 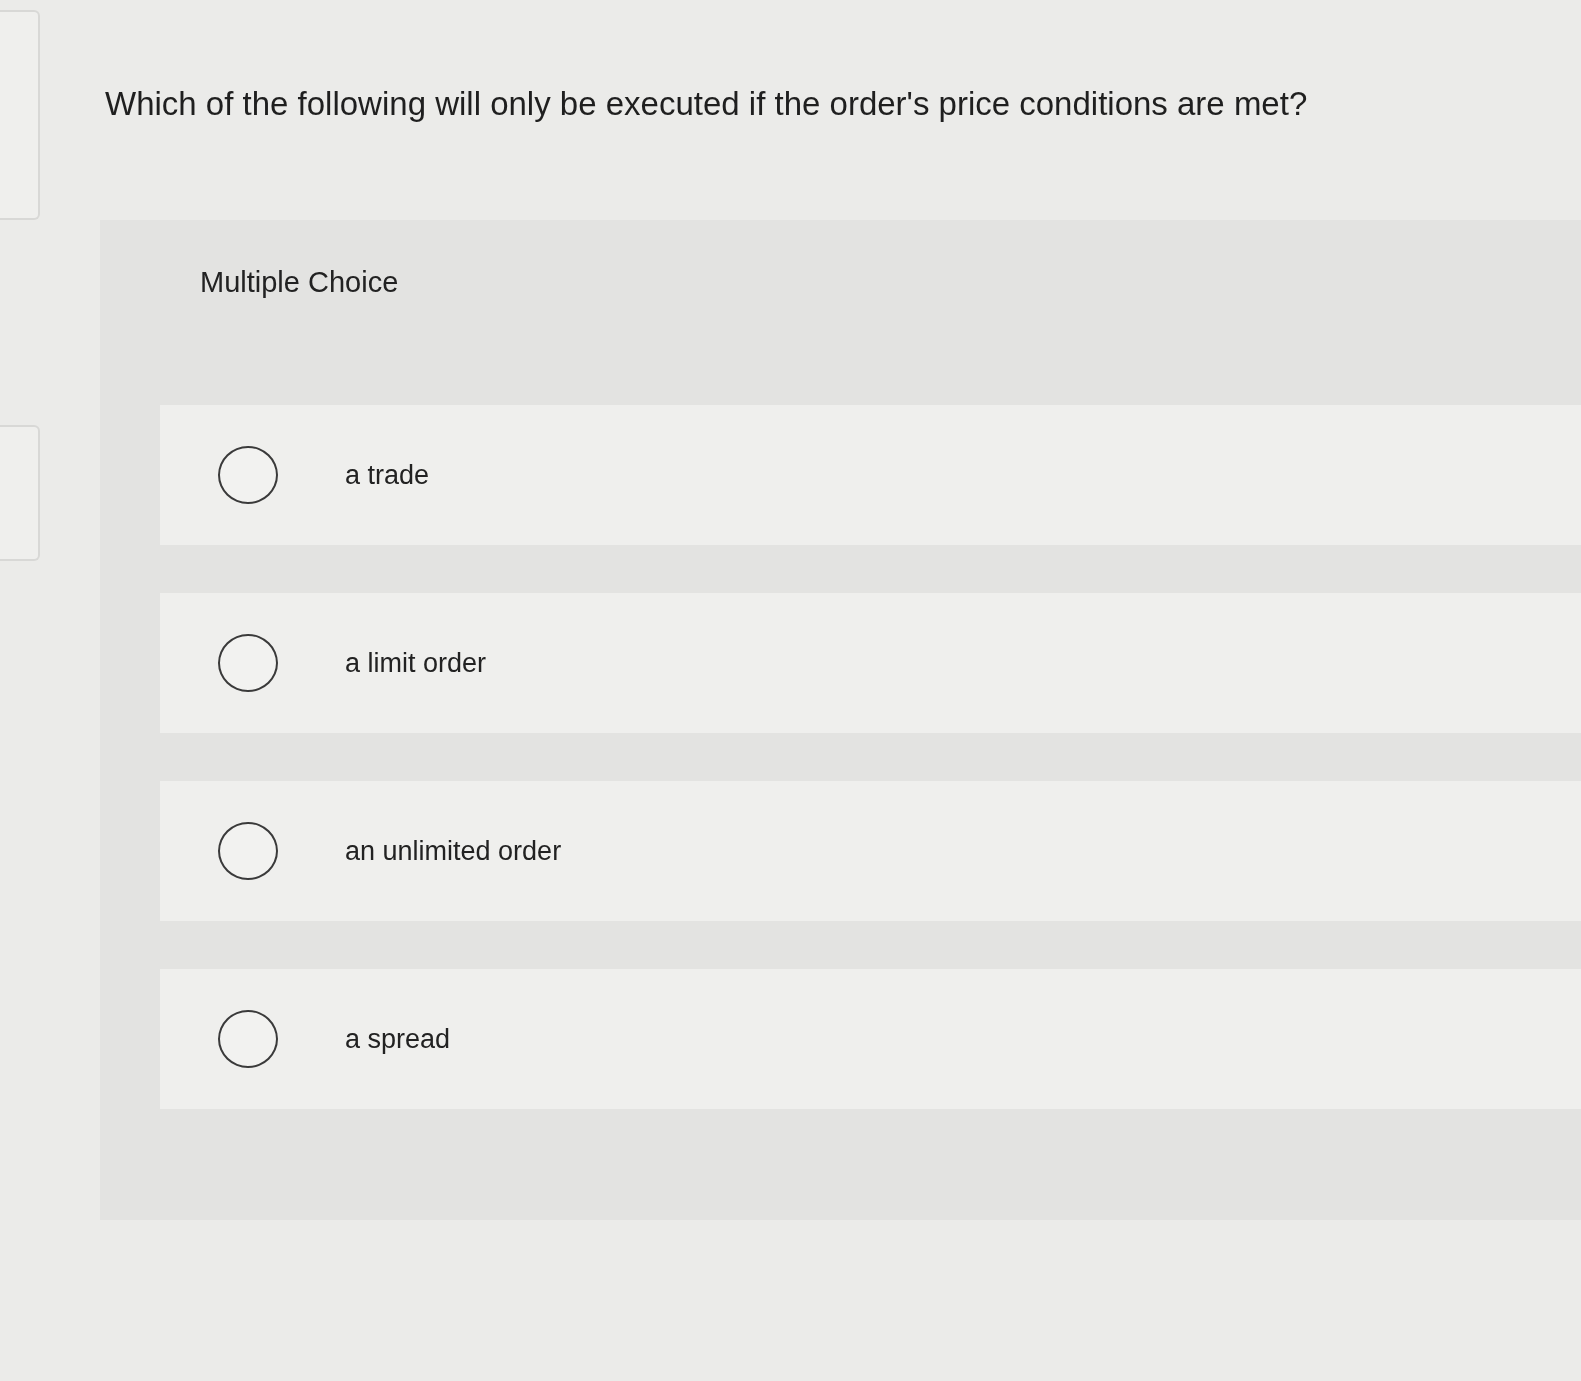 What do you see at coordinates (870, 475) in the screenshot?
I see `answer-option: a trade` at bounding box center [870, 475].